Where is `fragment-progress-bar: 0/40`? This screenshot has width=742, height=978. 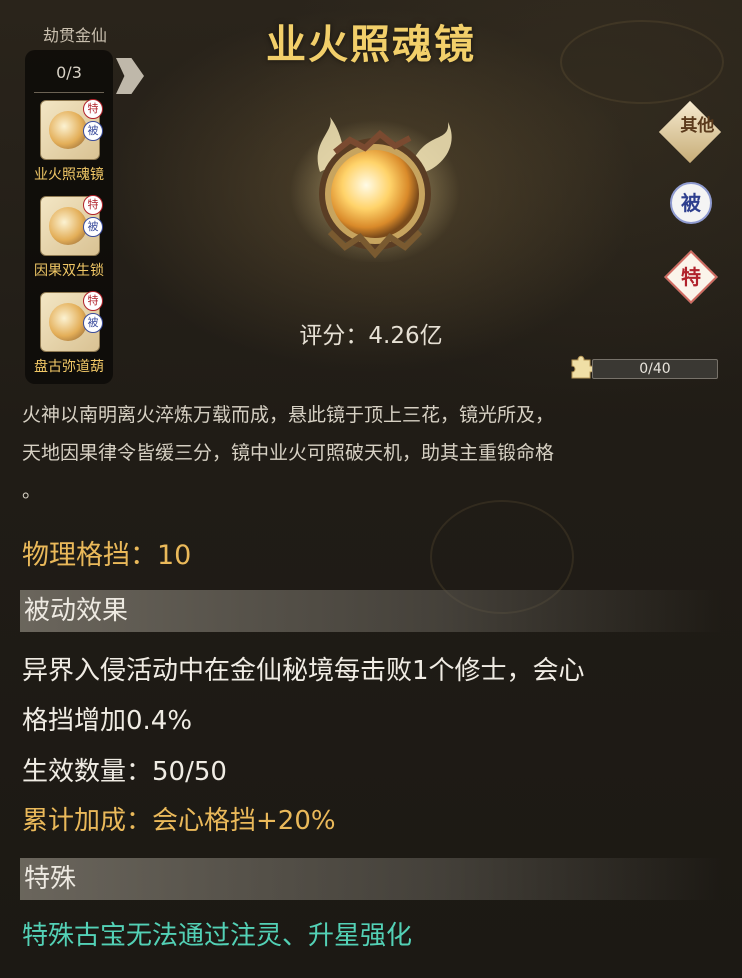
fragment-progress-bar: 0/40 is located at coordinates (655, 369).